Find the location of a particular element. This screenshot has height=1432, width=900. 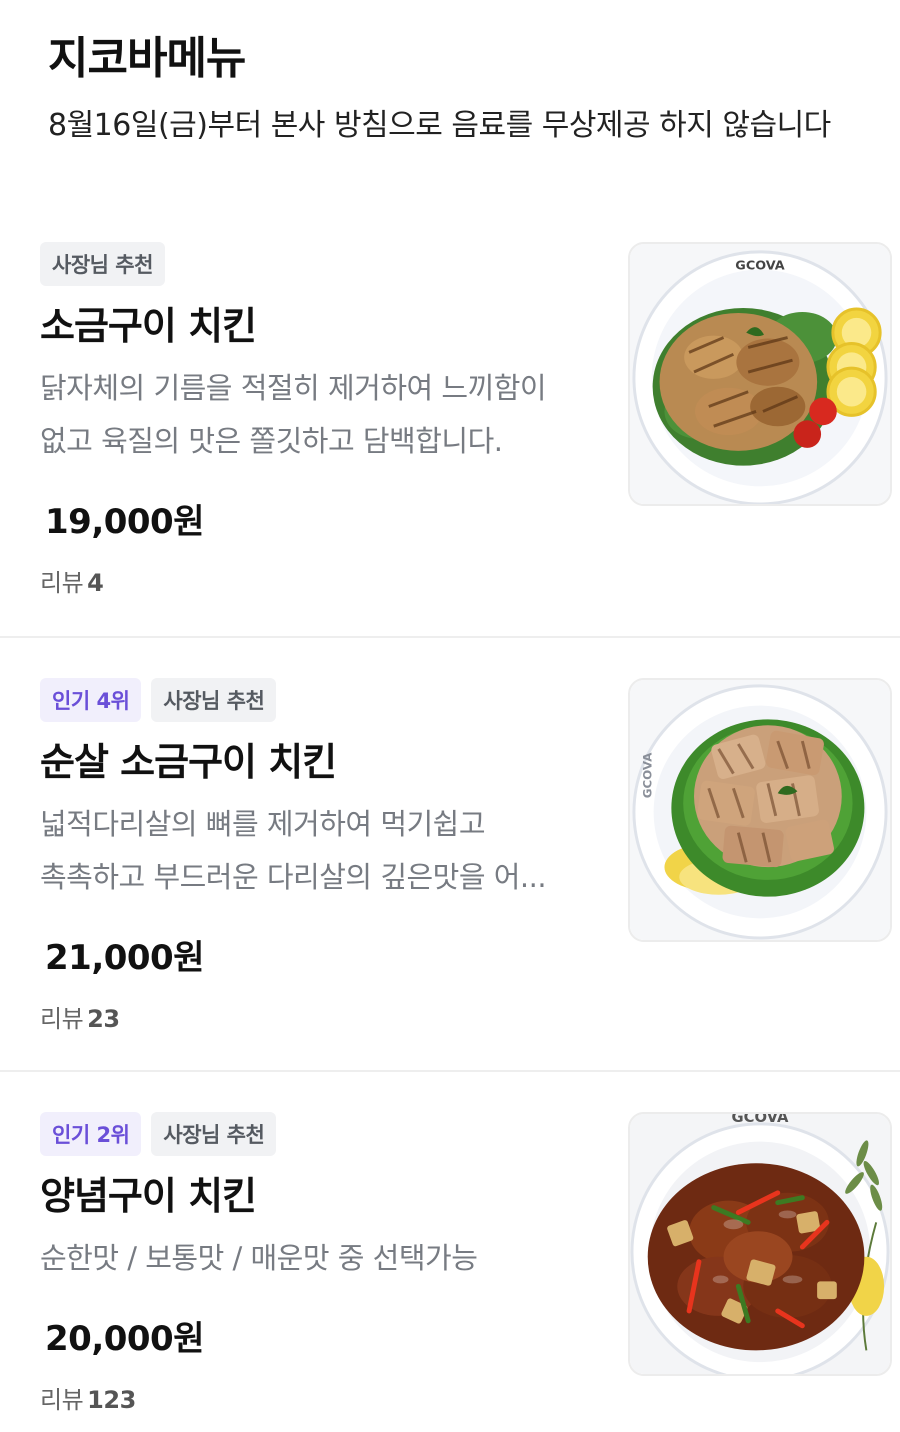

review-info: 리뷰 123 is located at coordinates (325, 1397).